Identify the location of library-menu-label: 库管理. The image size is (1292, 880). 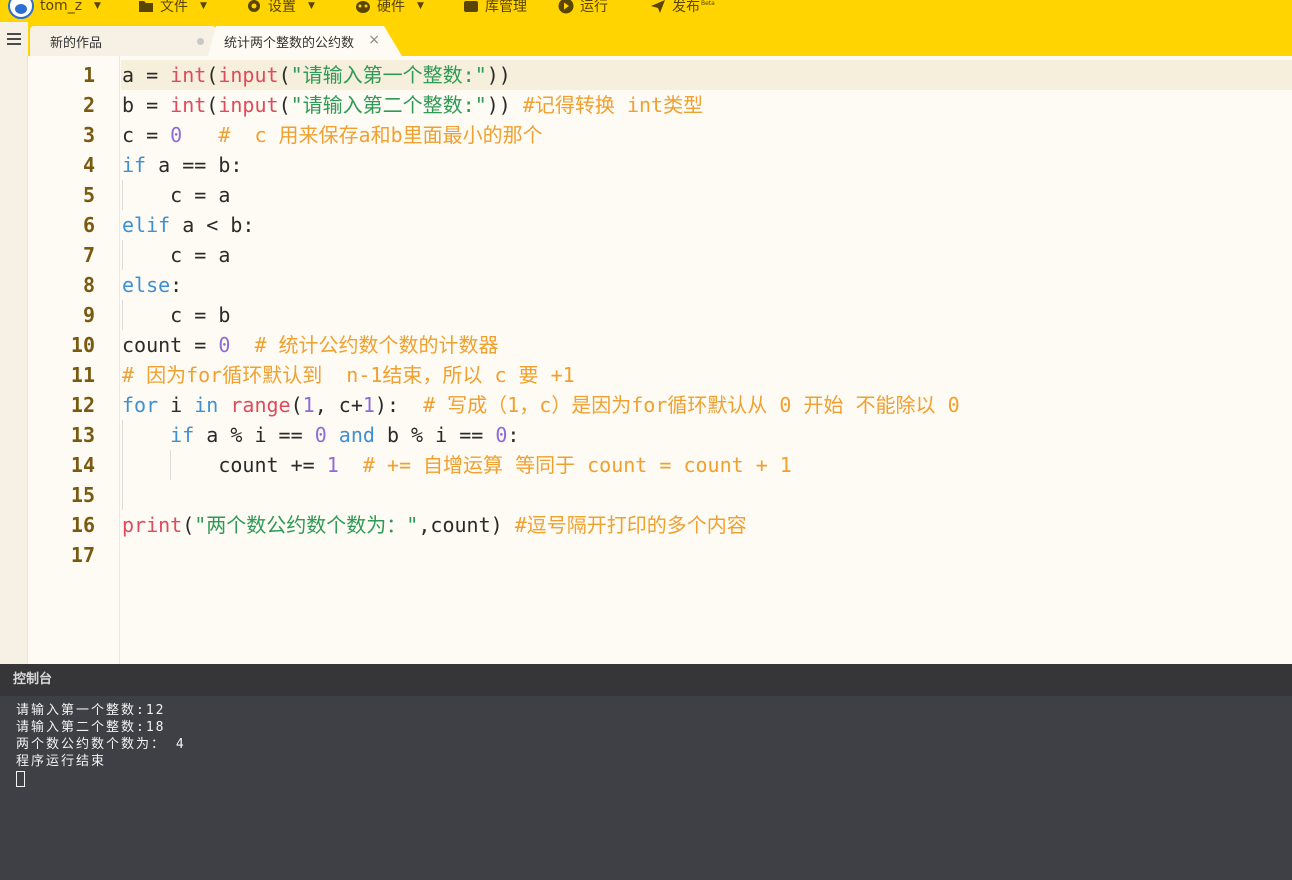
(506, 7).